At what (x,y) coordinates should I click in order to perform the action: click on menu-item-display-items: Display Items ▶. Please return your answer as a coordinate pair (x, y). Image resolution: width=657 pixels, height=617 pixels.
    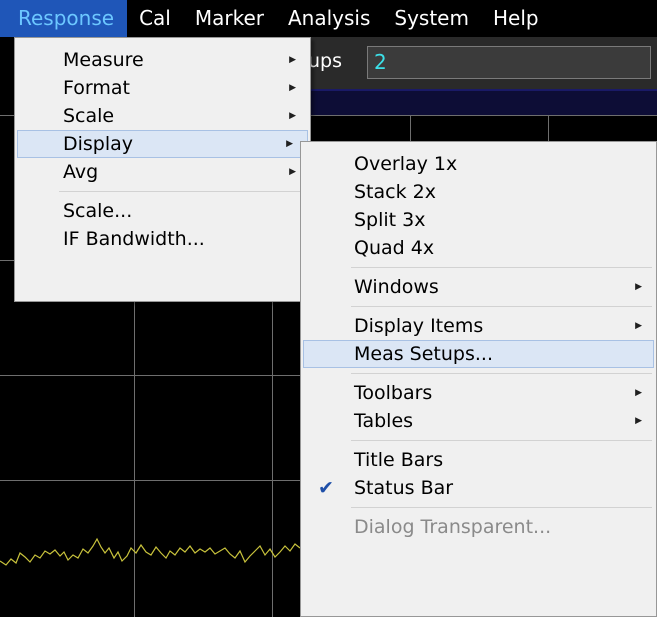
    Looking at the image, I should click on (478, 326).